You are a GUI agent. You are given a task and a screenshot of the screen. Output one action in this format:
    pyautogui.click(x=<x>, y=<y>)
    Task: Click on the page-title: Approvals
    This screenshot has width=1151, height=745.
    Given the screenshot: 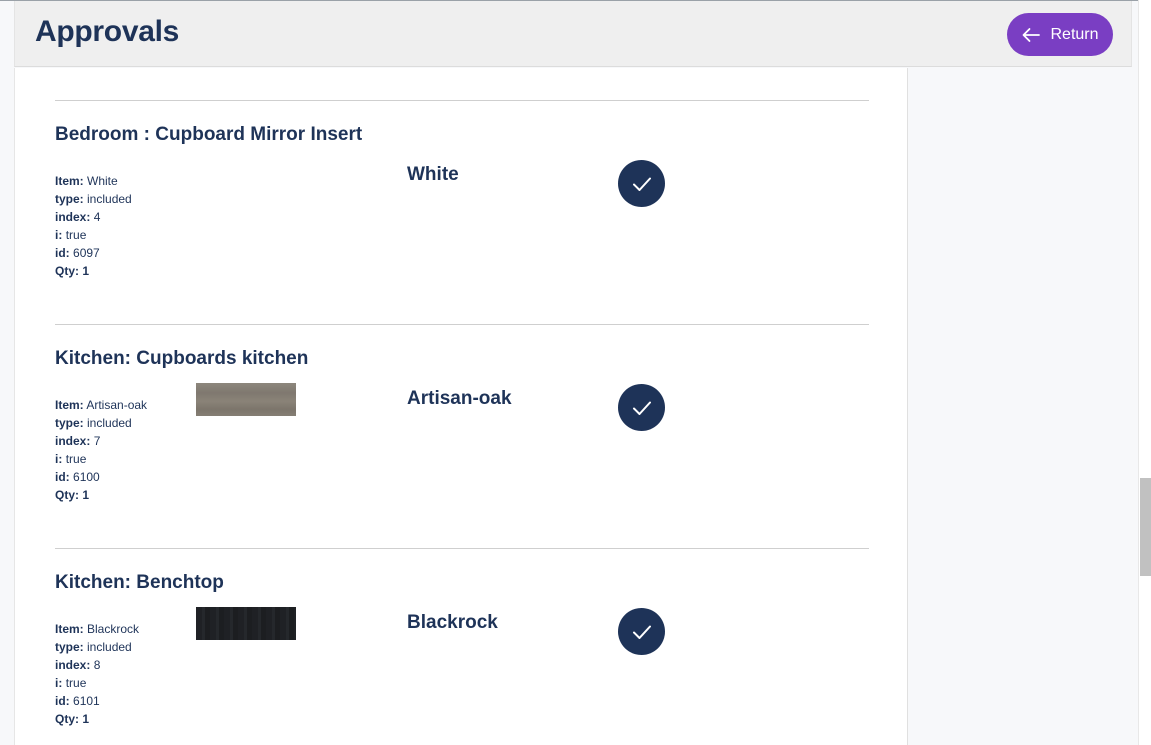 What is the action you would take?
    pyautogui.click(x=107, y=31)
    